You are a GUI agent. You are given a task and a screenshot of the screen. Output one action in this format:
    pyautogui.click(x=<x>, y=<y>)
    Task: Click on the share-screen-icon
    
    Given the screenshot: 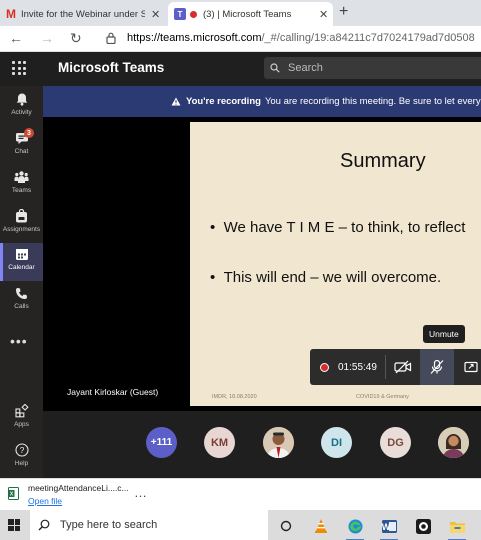 What is the action you would take?
    pyautogui.click(x=471, y=366)
    